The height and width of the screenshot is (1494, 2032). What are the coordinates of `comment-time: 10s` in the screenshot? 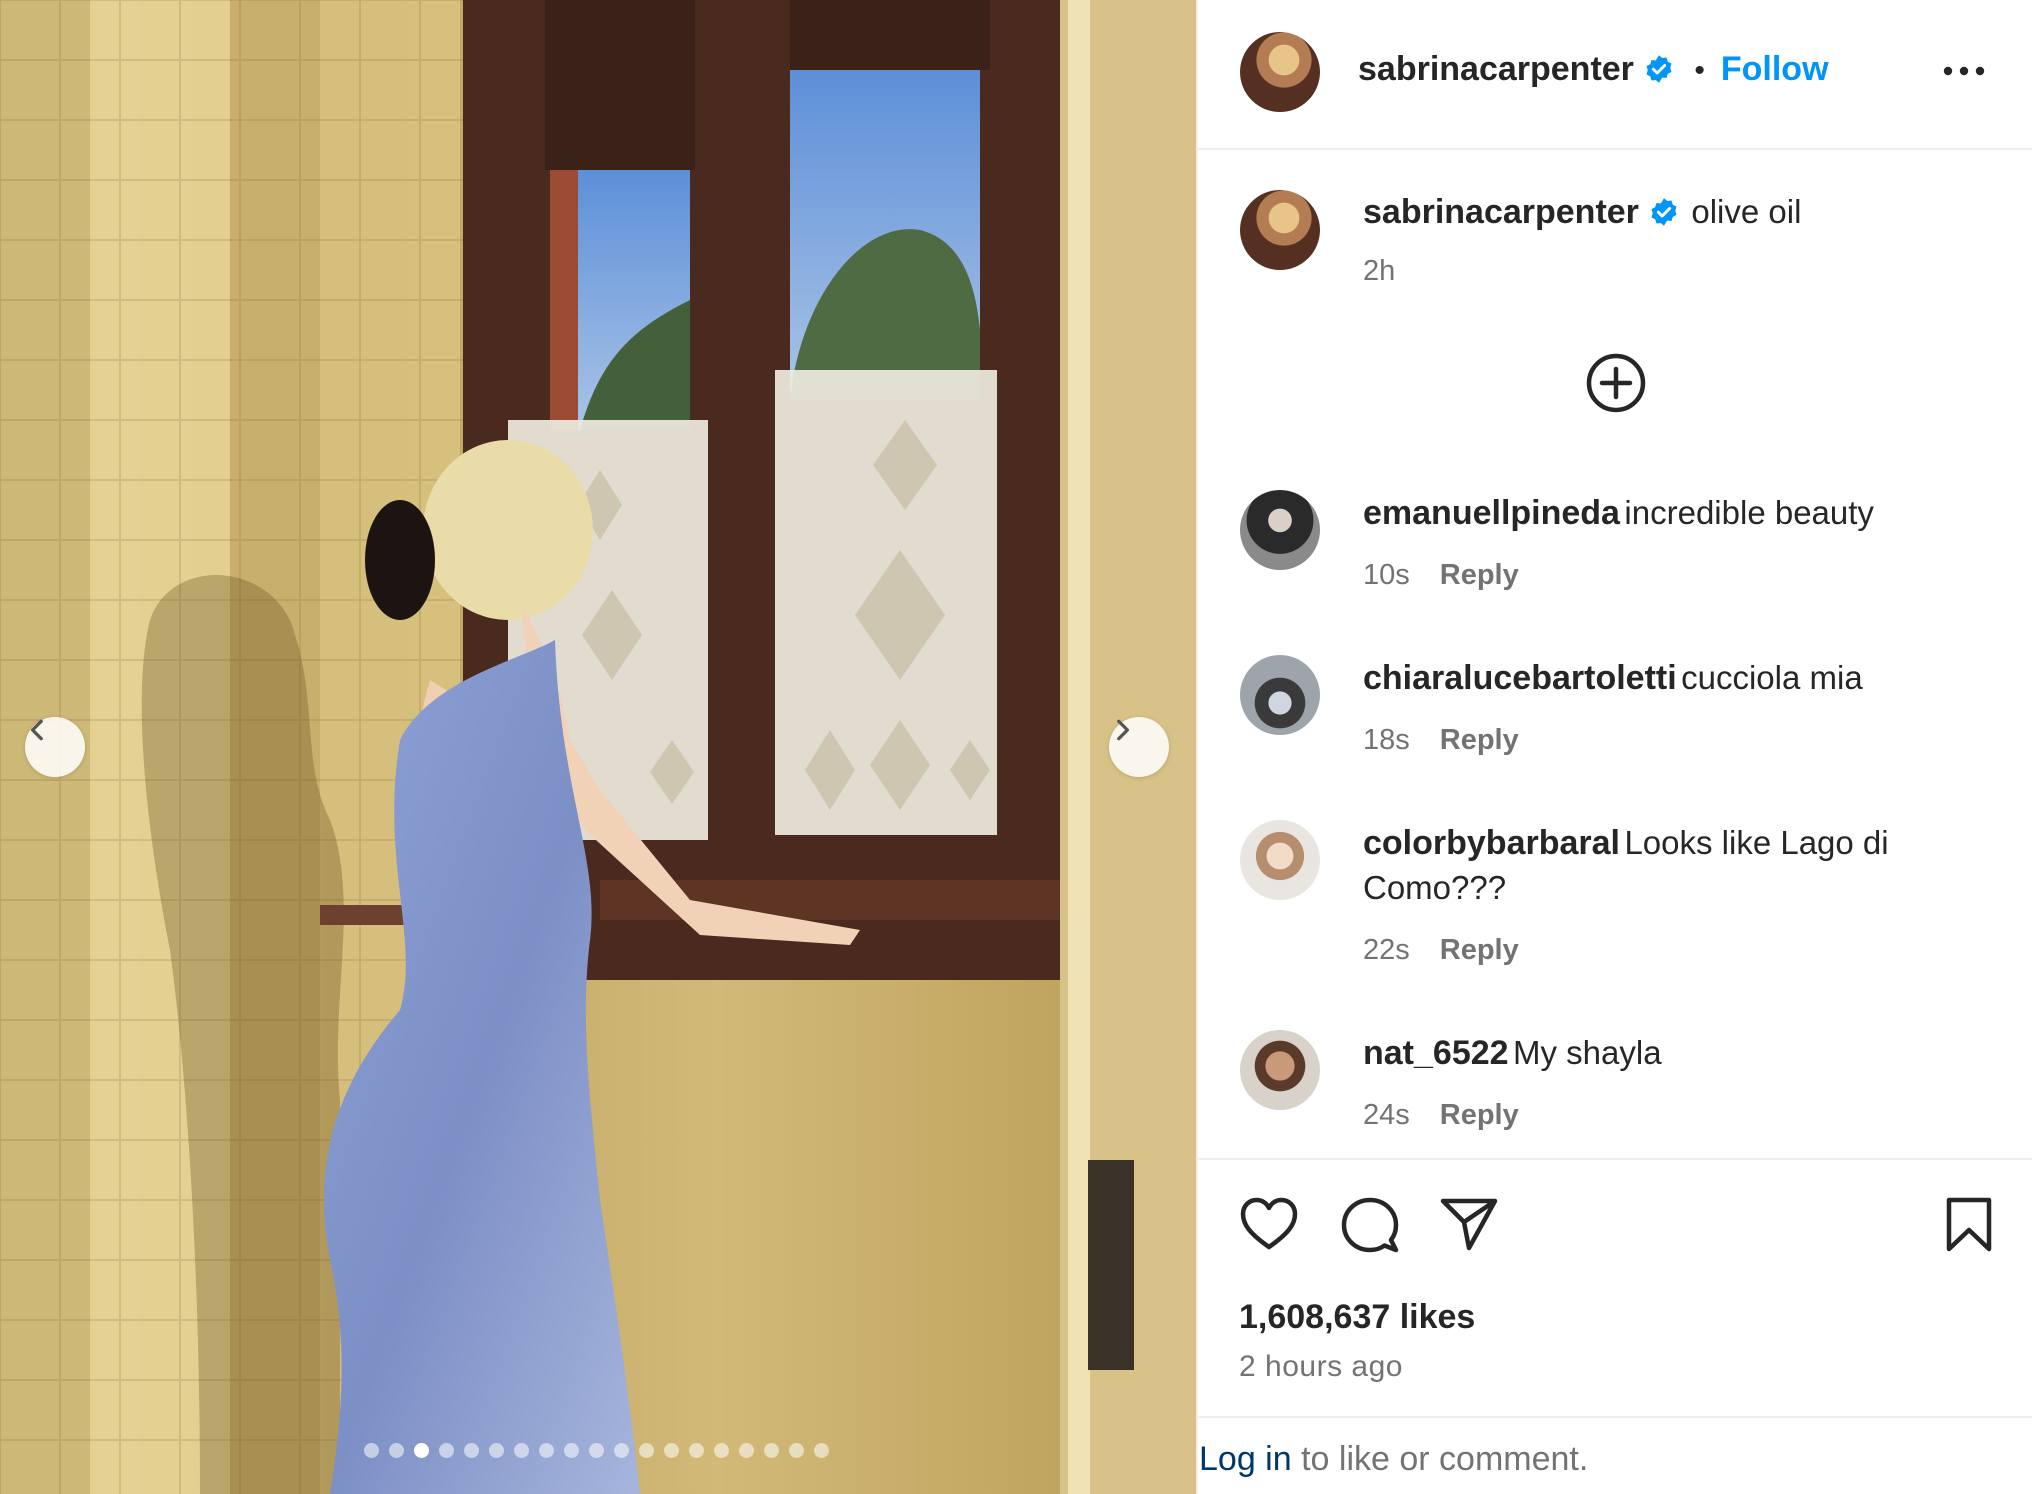 It's located at (1386, 575).